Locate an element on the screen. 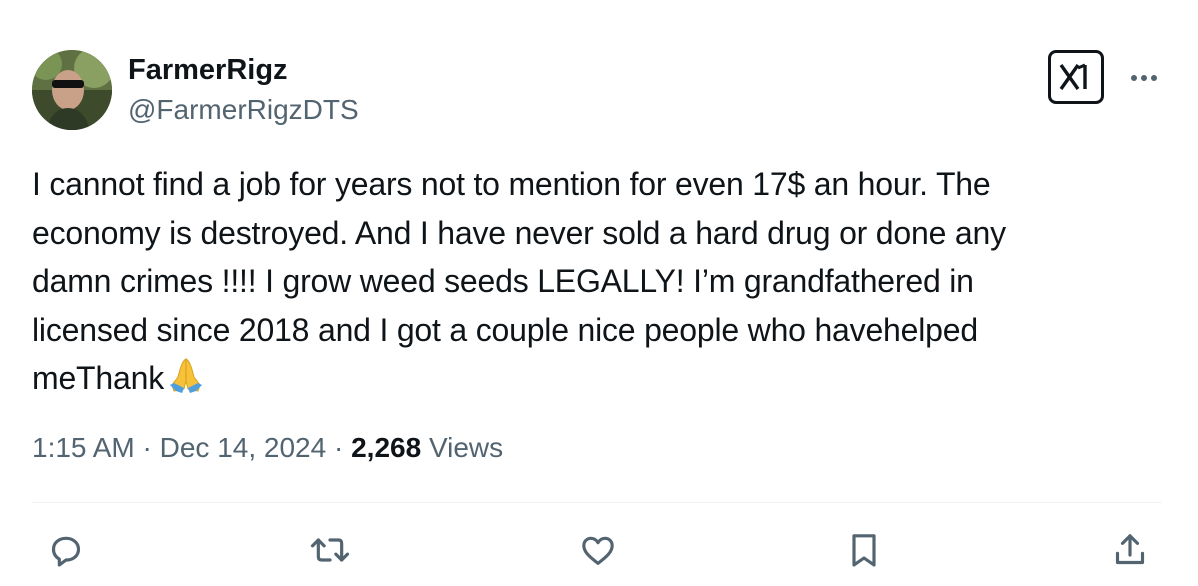  bookmark-button is located at coordinates (864, 550).